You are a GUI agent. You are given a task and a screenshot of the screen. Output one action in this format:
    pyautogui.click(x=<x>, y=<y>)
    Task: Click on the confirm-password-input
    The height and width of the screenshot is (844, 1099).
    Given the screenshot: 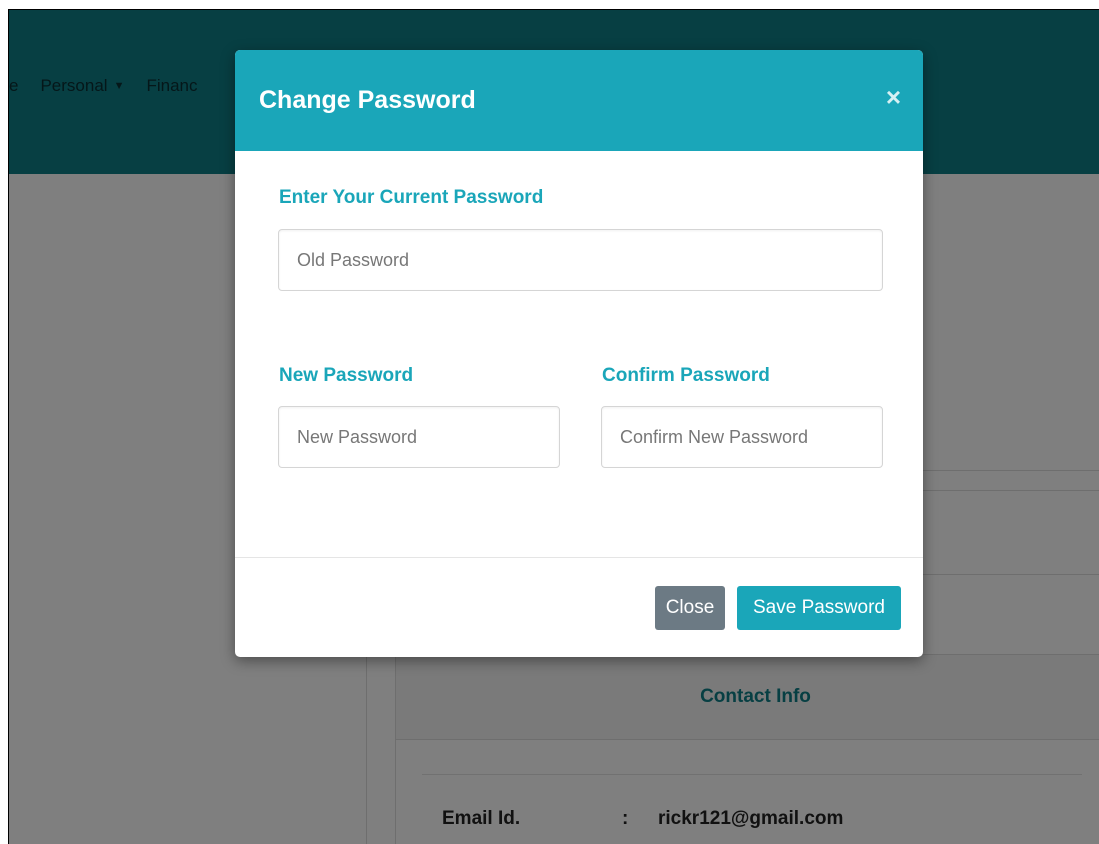 What is the action you would take?
    pyautogui.click(x=742, y=437)
    